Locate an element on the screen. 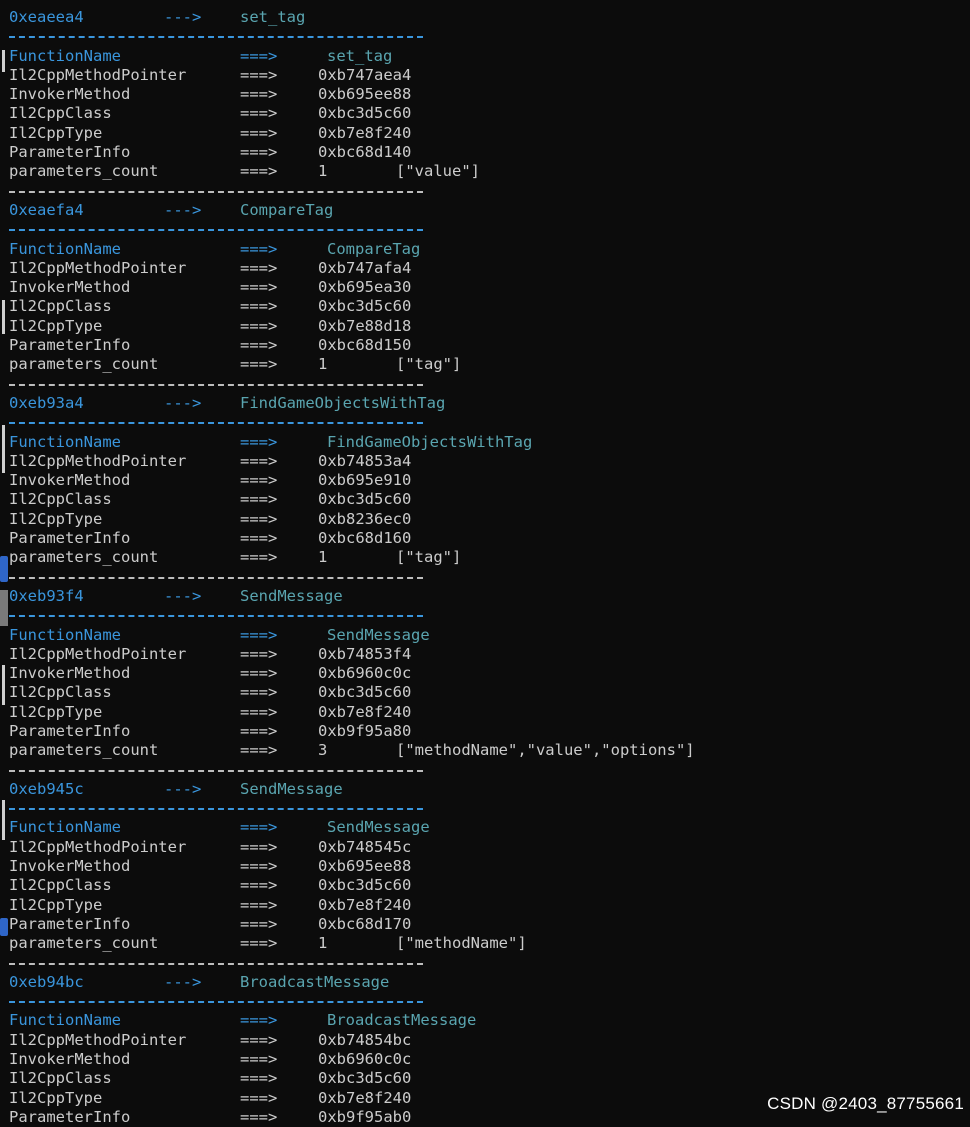 This screenshot has height=1127, width=970. method-address: 0xeb94bc is located at coordinates (46, 981).